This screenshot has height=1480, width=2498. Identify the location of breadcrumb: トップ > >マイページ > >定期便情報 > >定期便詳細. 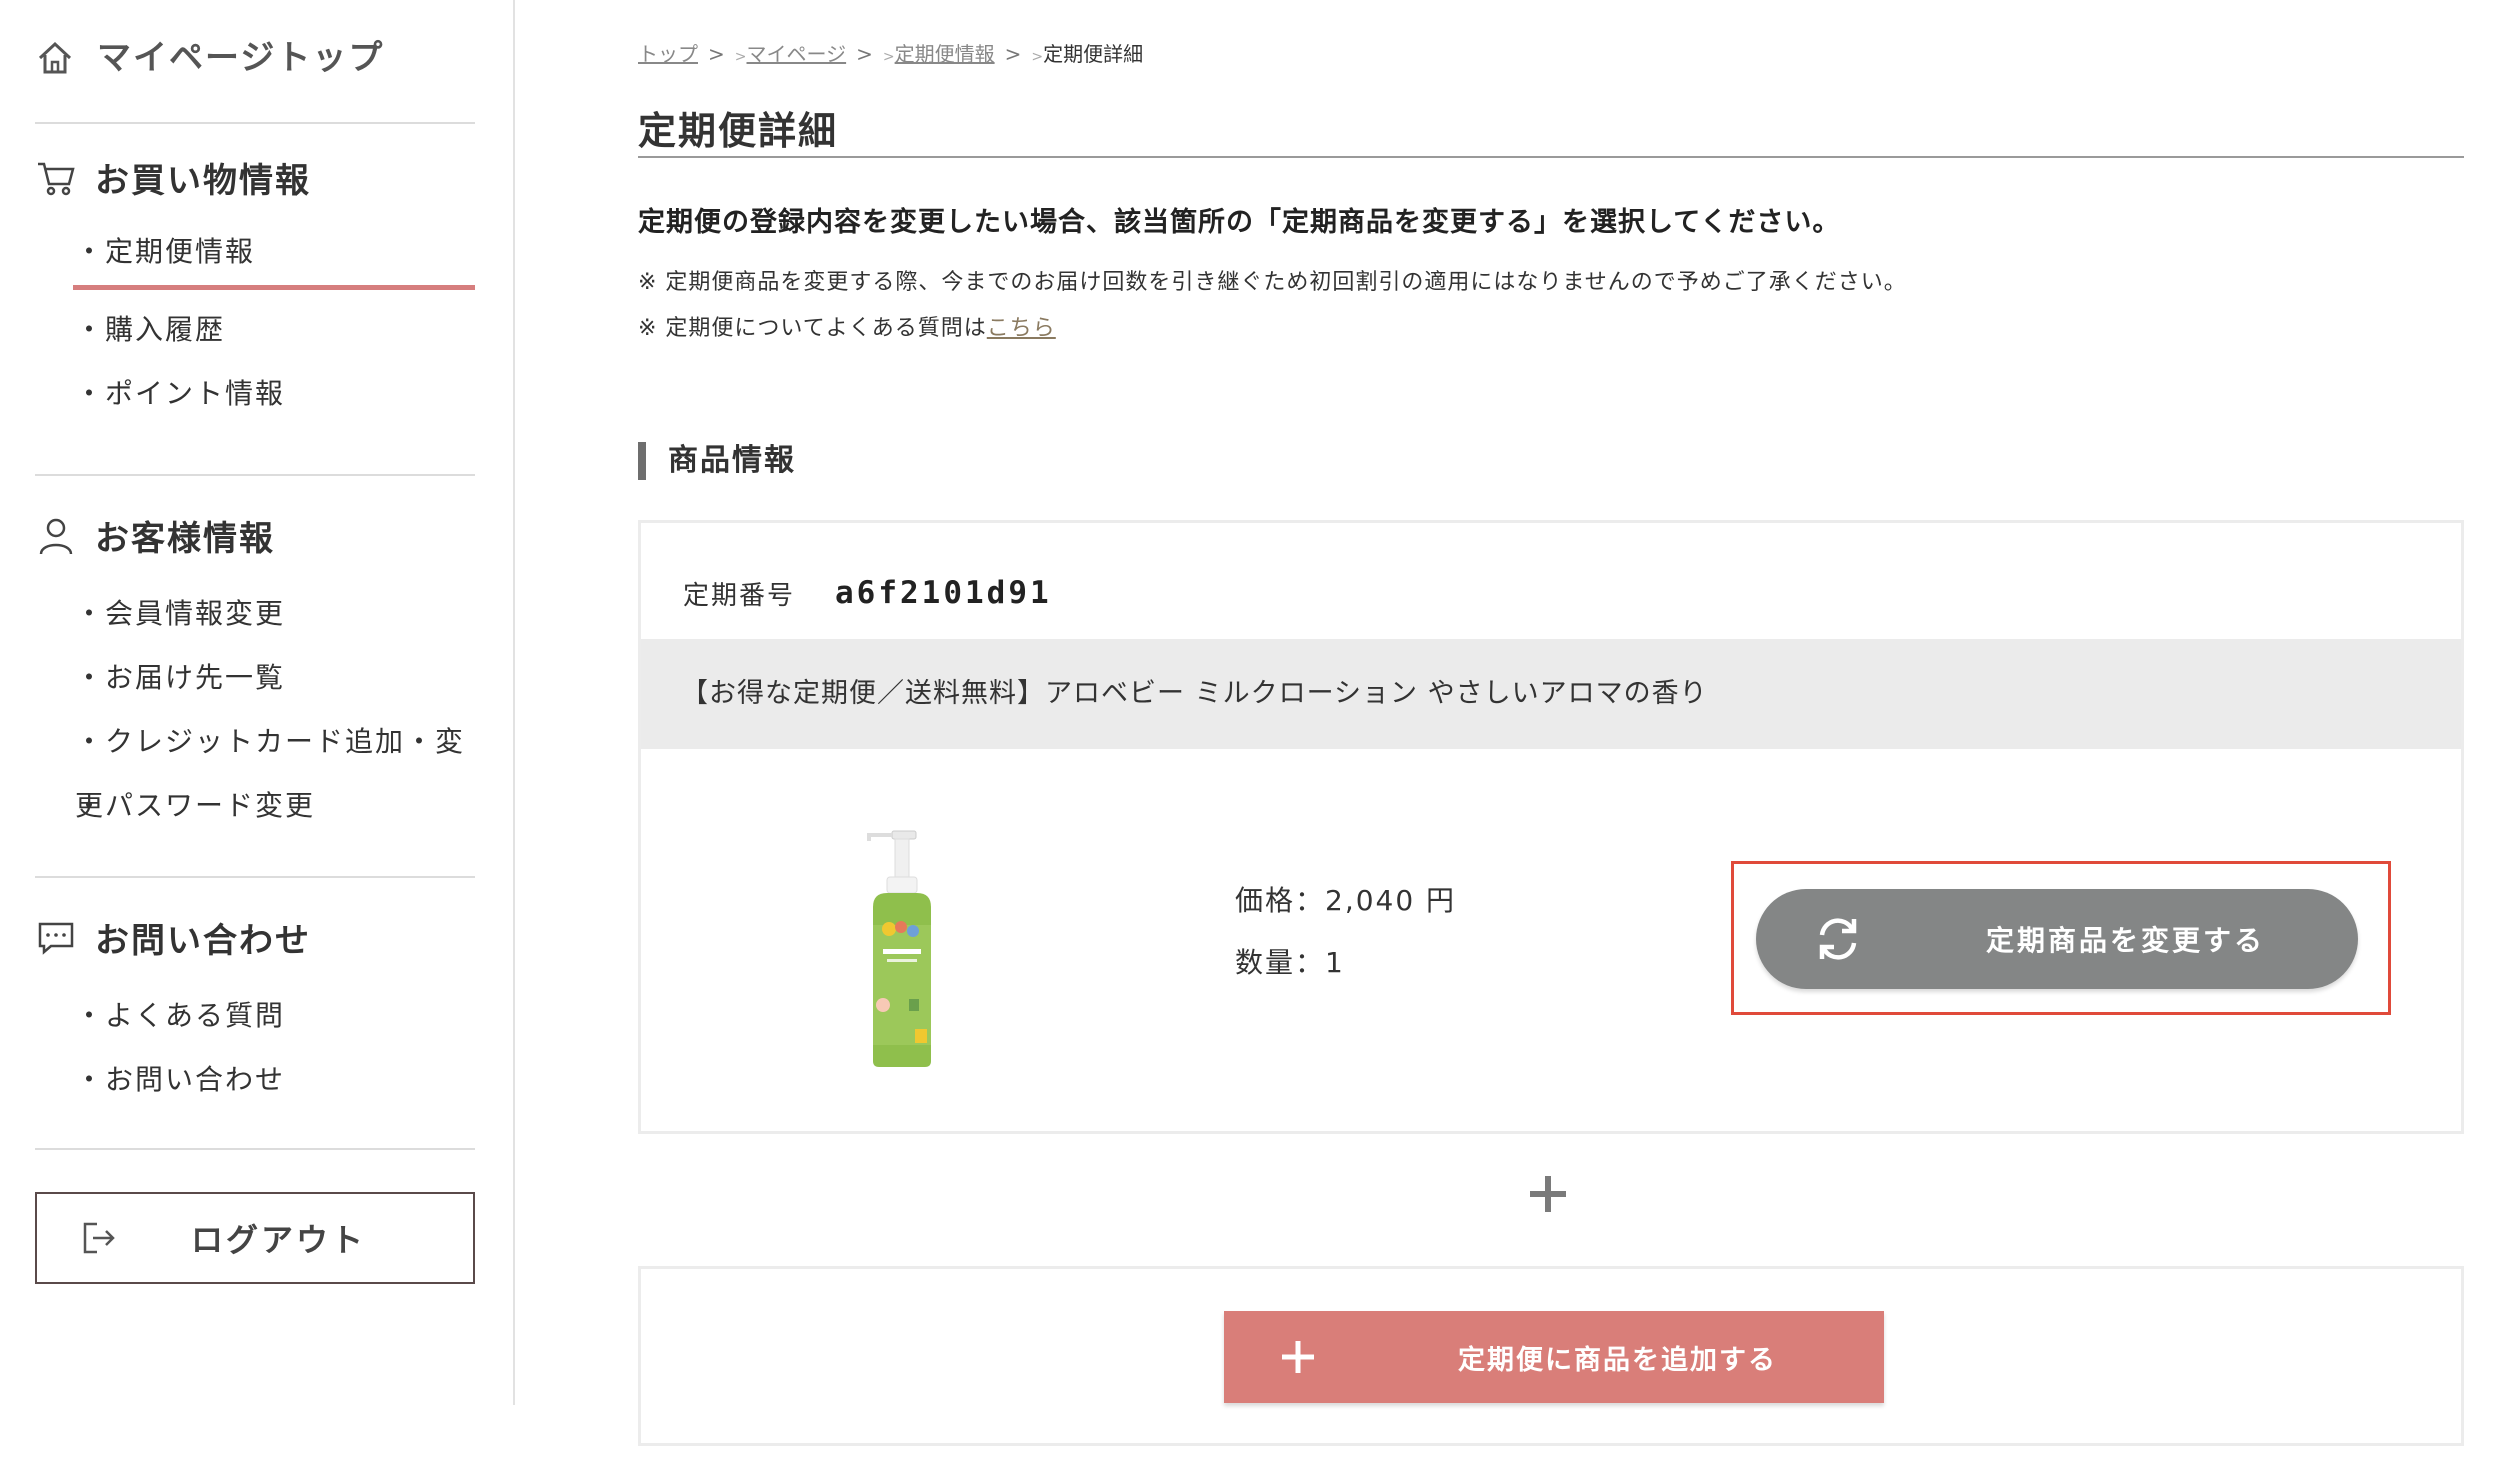
(890, 52).